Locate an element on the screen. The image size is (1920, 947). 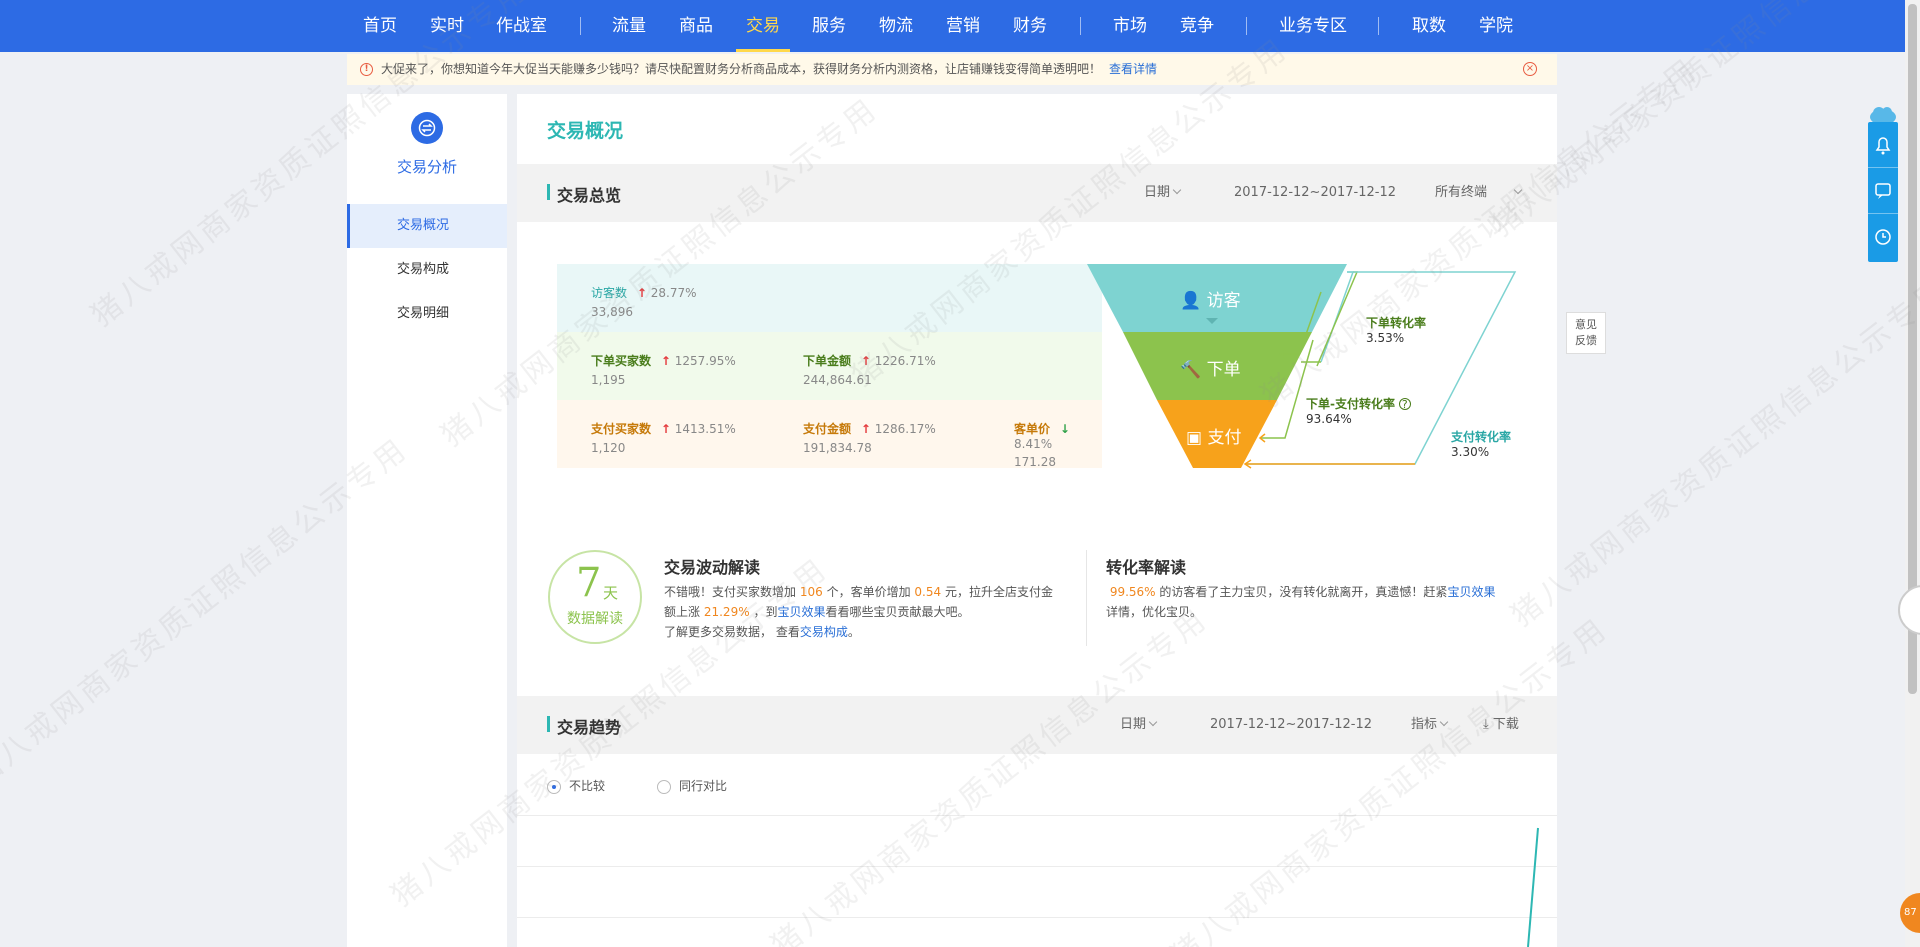
trend-date-type-select: 日期 is located at coordinates (1139, 725).